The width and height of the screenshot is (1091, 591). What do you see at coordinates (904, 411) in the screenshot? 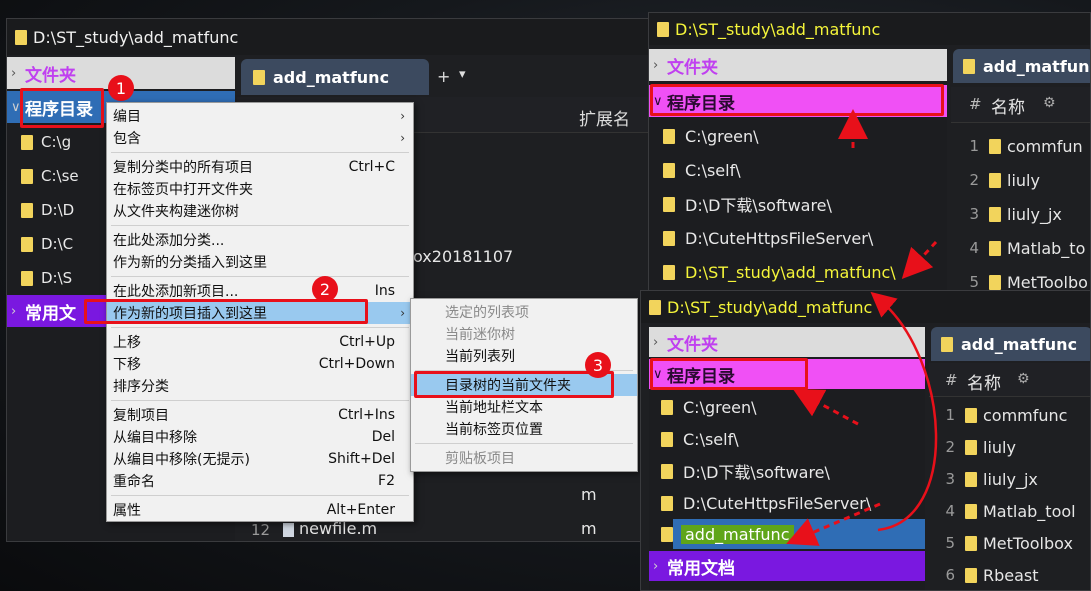
I see `arrow-curve-to-title` at bounding box center [904, 411].